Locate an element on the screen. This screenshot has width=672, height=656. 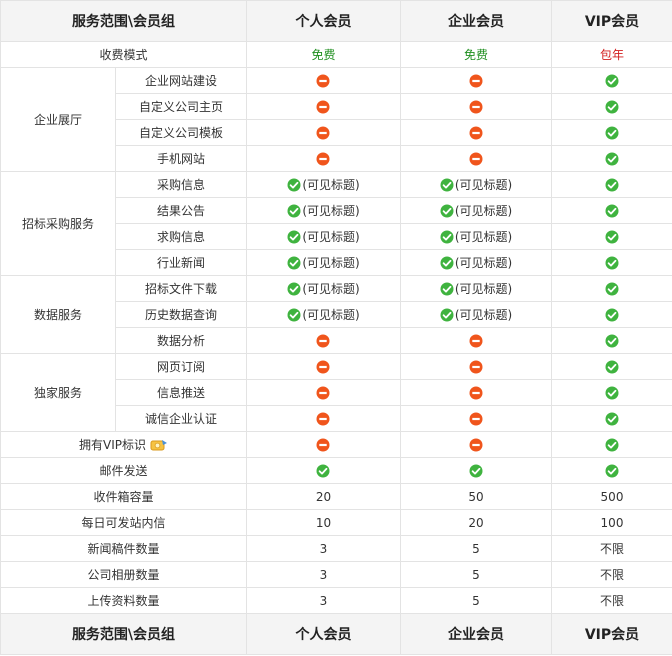
value-cell: 不限 is located at coordinates (611, 548).